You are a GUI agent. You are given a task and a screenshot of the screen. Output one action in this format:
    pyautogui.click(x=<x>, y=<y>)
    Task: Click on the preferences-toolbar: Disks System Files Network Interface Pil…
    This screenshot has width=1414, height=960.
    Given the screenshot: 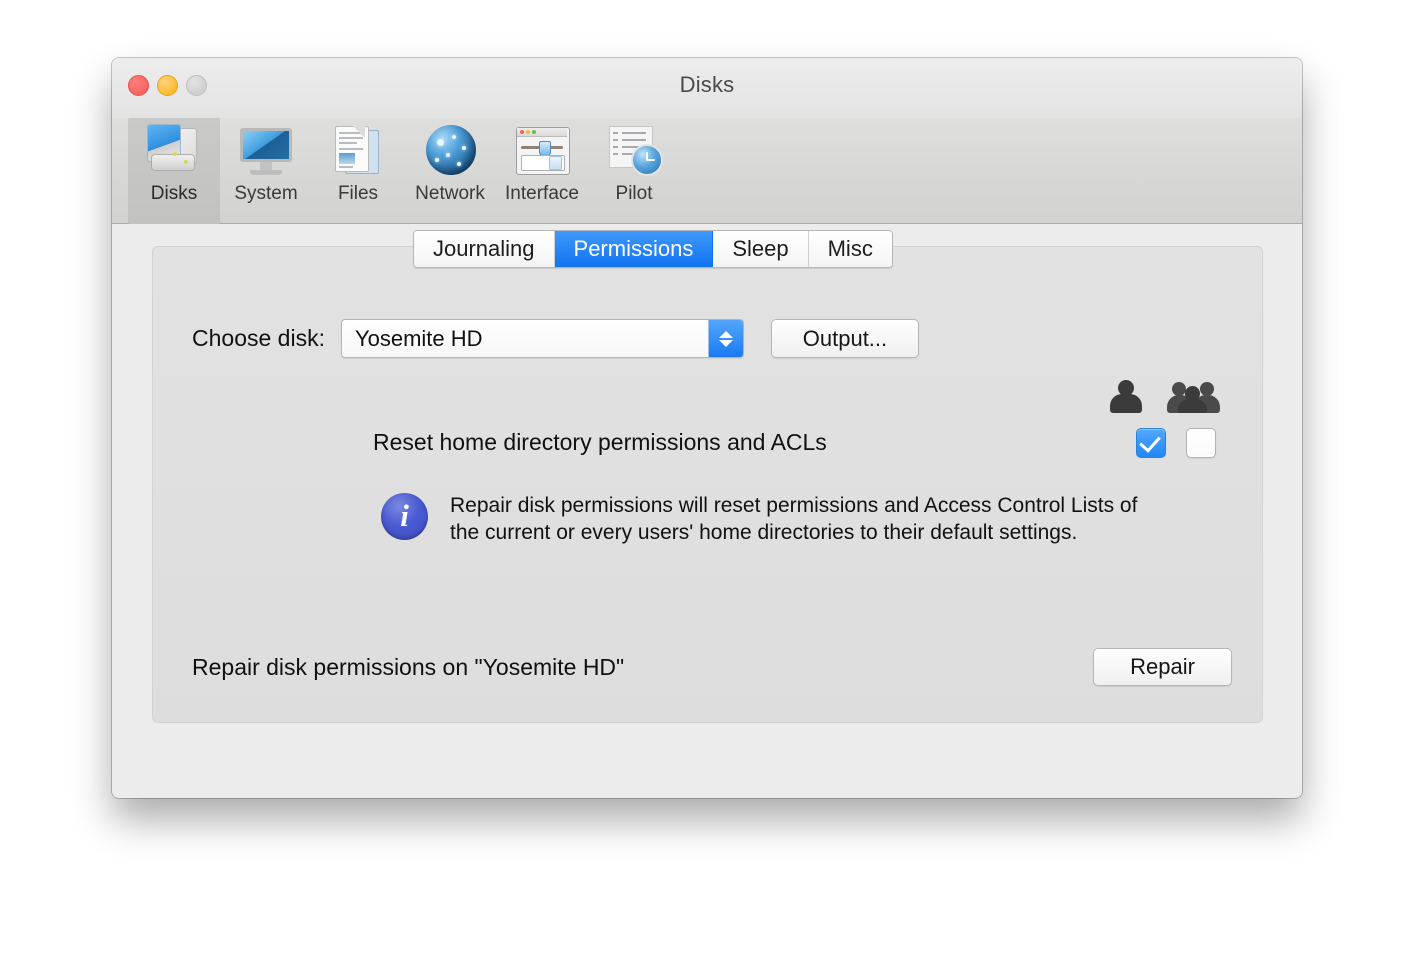 What is the action you would take?
    pyautogui.click(x=707, y=171)
    